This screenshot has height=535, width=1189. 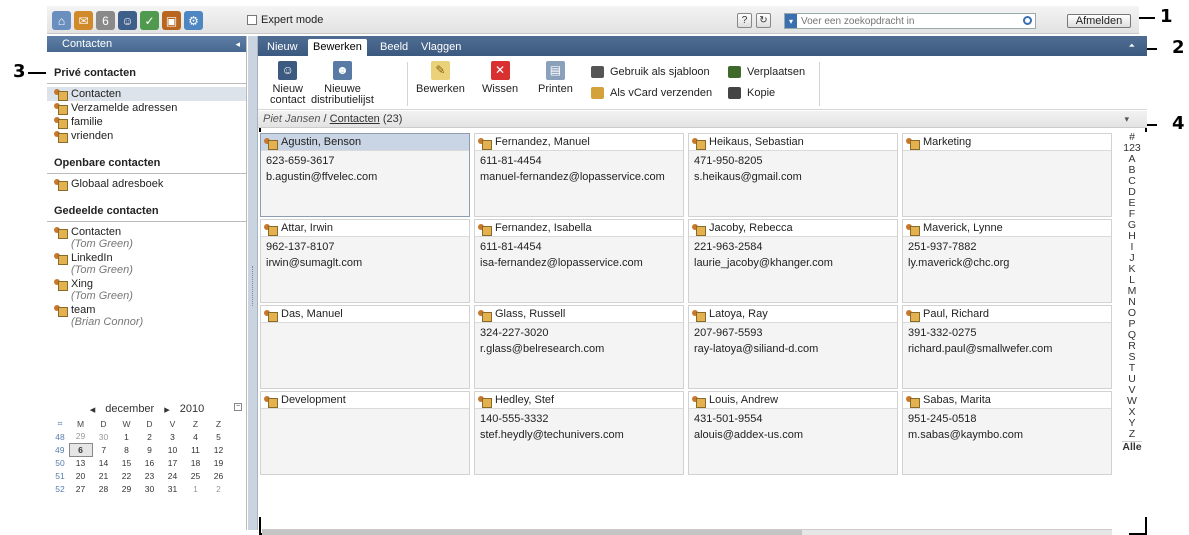 I want to click on view-options-dropdown-icon: ▾, so click(x=1126, y=119).